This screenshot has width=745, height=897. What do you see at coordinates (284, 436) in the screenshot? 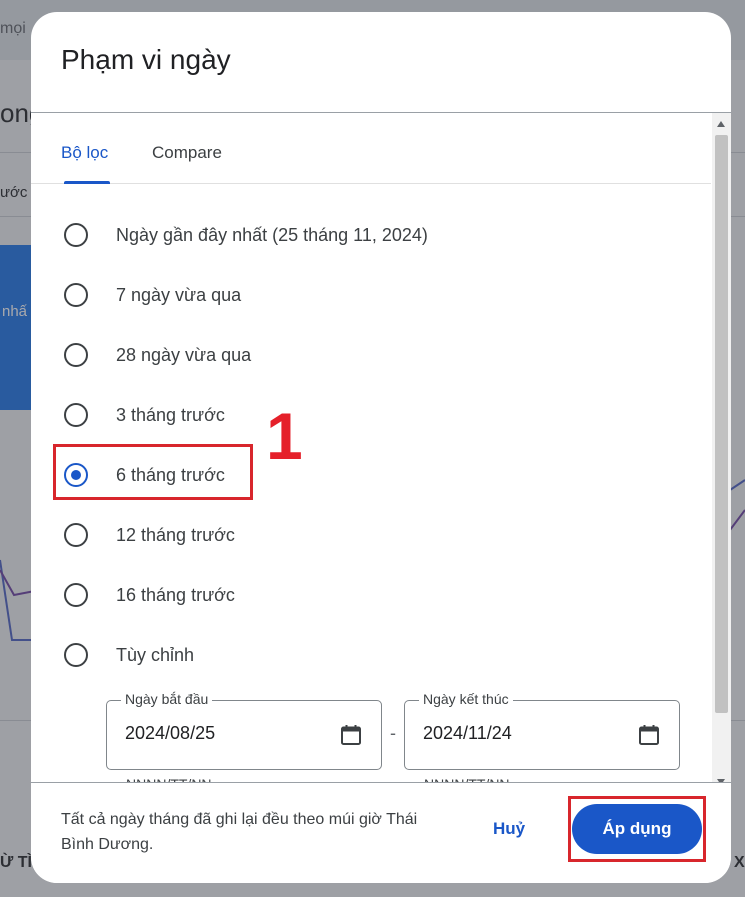
I see `annotation-step-number: 1` at bounding box center [284, 436].